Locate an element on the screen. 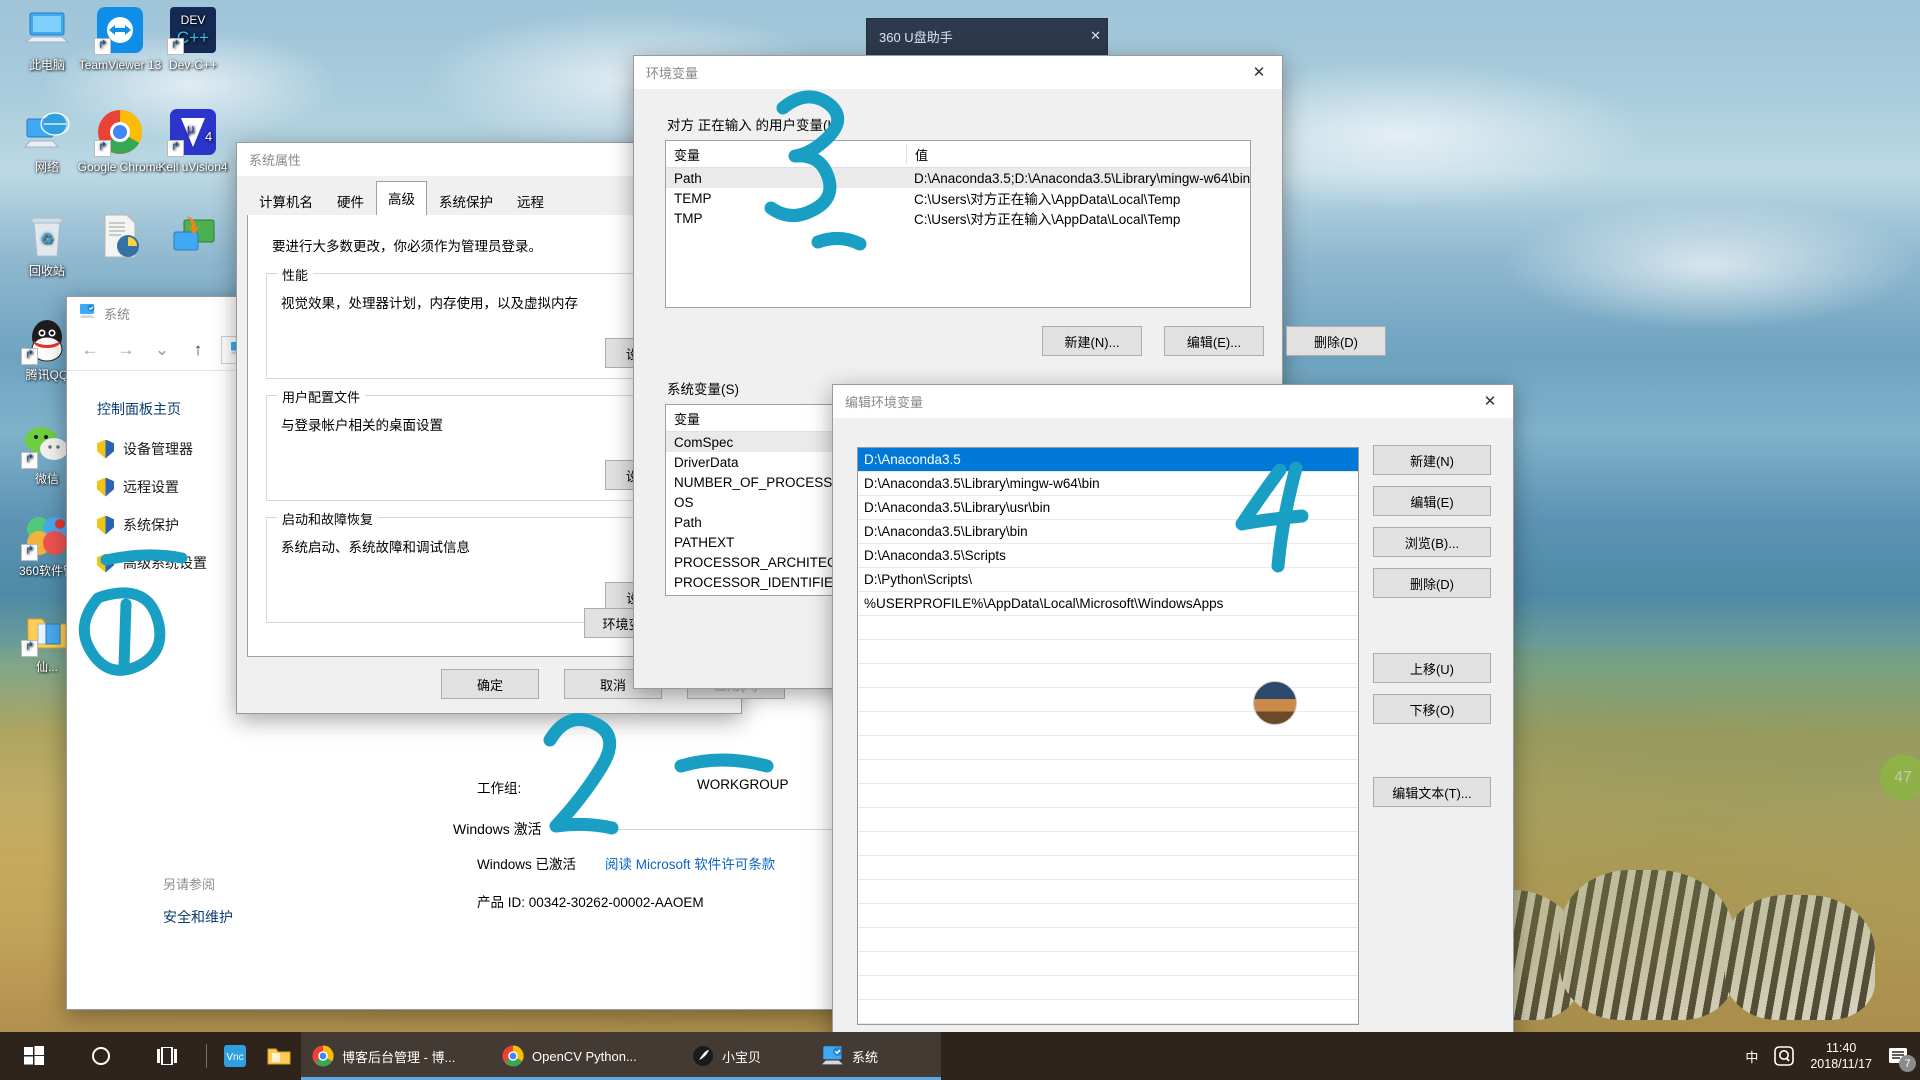 Image resolution: width=1920 pixels, height=1080 pixels. tab-remote: 远程 is located at coordinates (530, 201).